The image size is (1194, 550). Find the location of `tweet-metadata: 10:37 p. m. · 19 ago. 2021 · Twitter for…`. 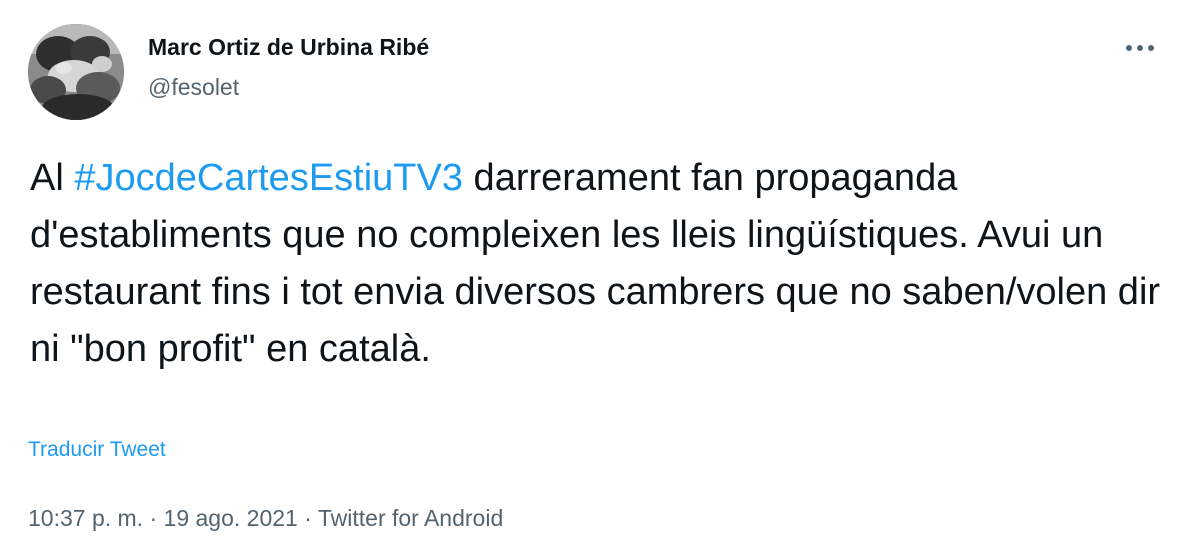

tweet-metadata: 10:37 p. m. · 19 ago. 2021 · Twitter for… is located at coordinates (265, 518).